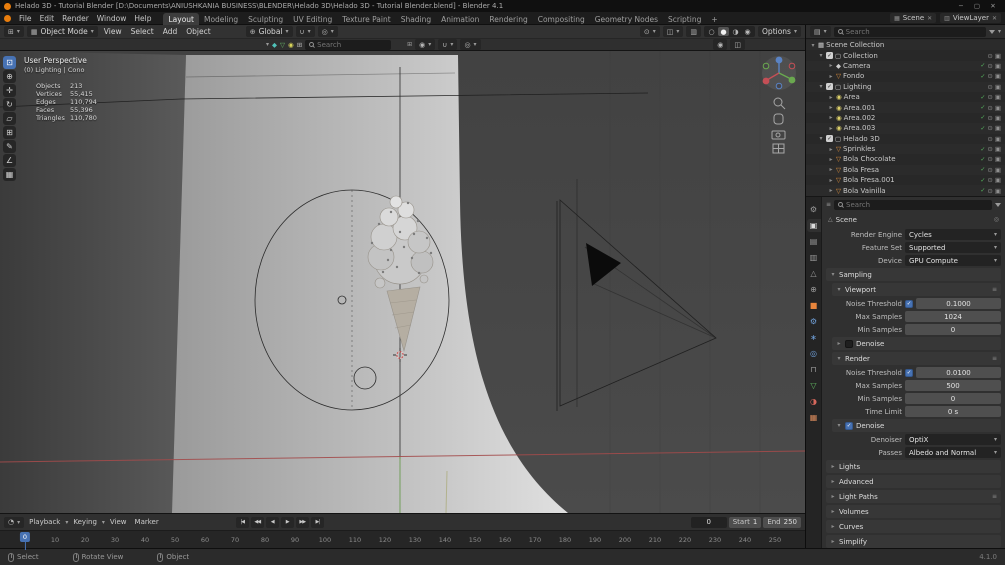 The width and height of the screenshot is (1005, 565). I want to click on pin-icon: ◎, so click(996, 219).